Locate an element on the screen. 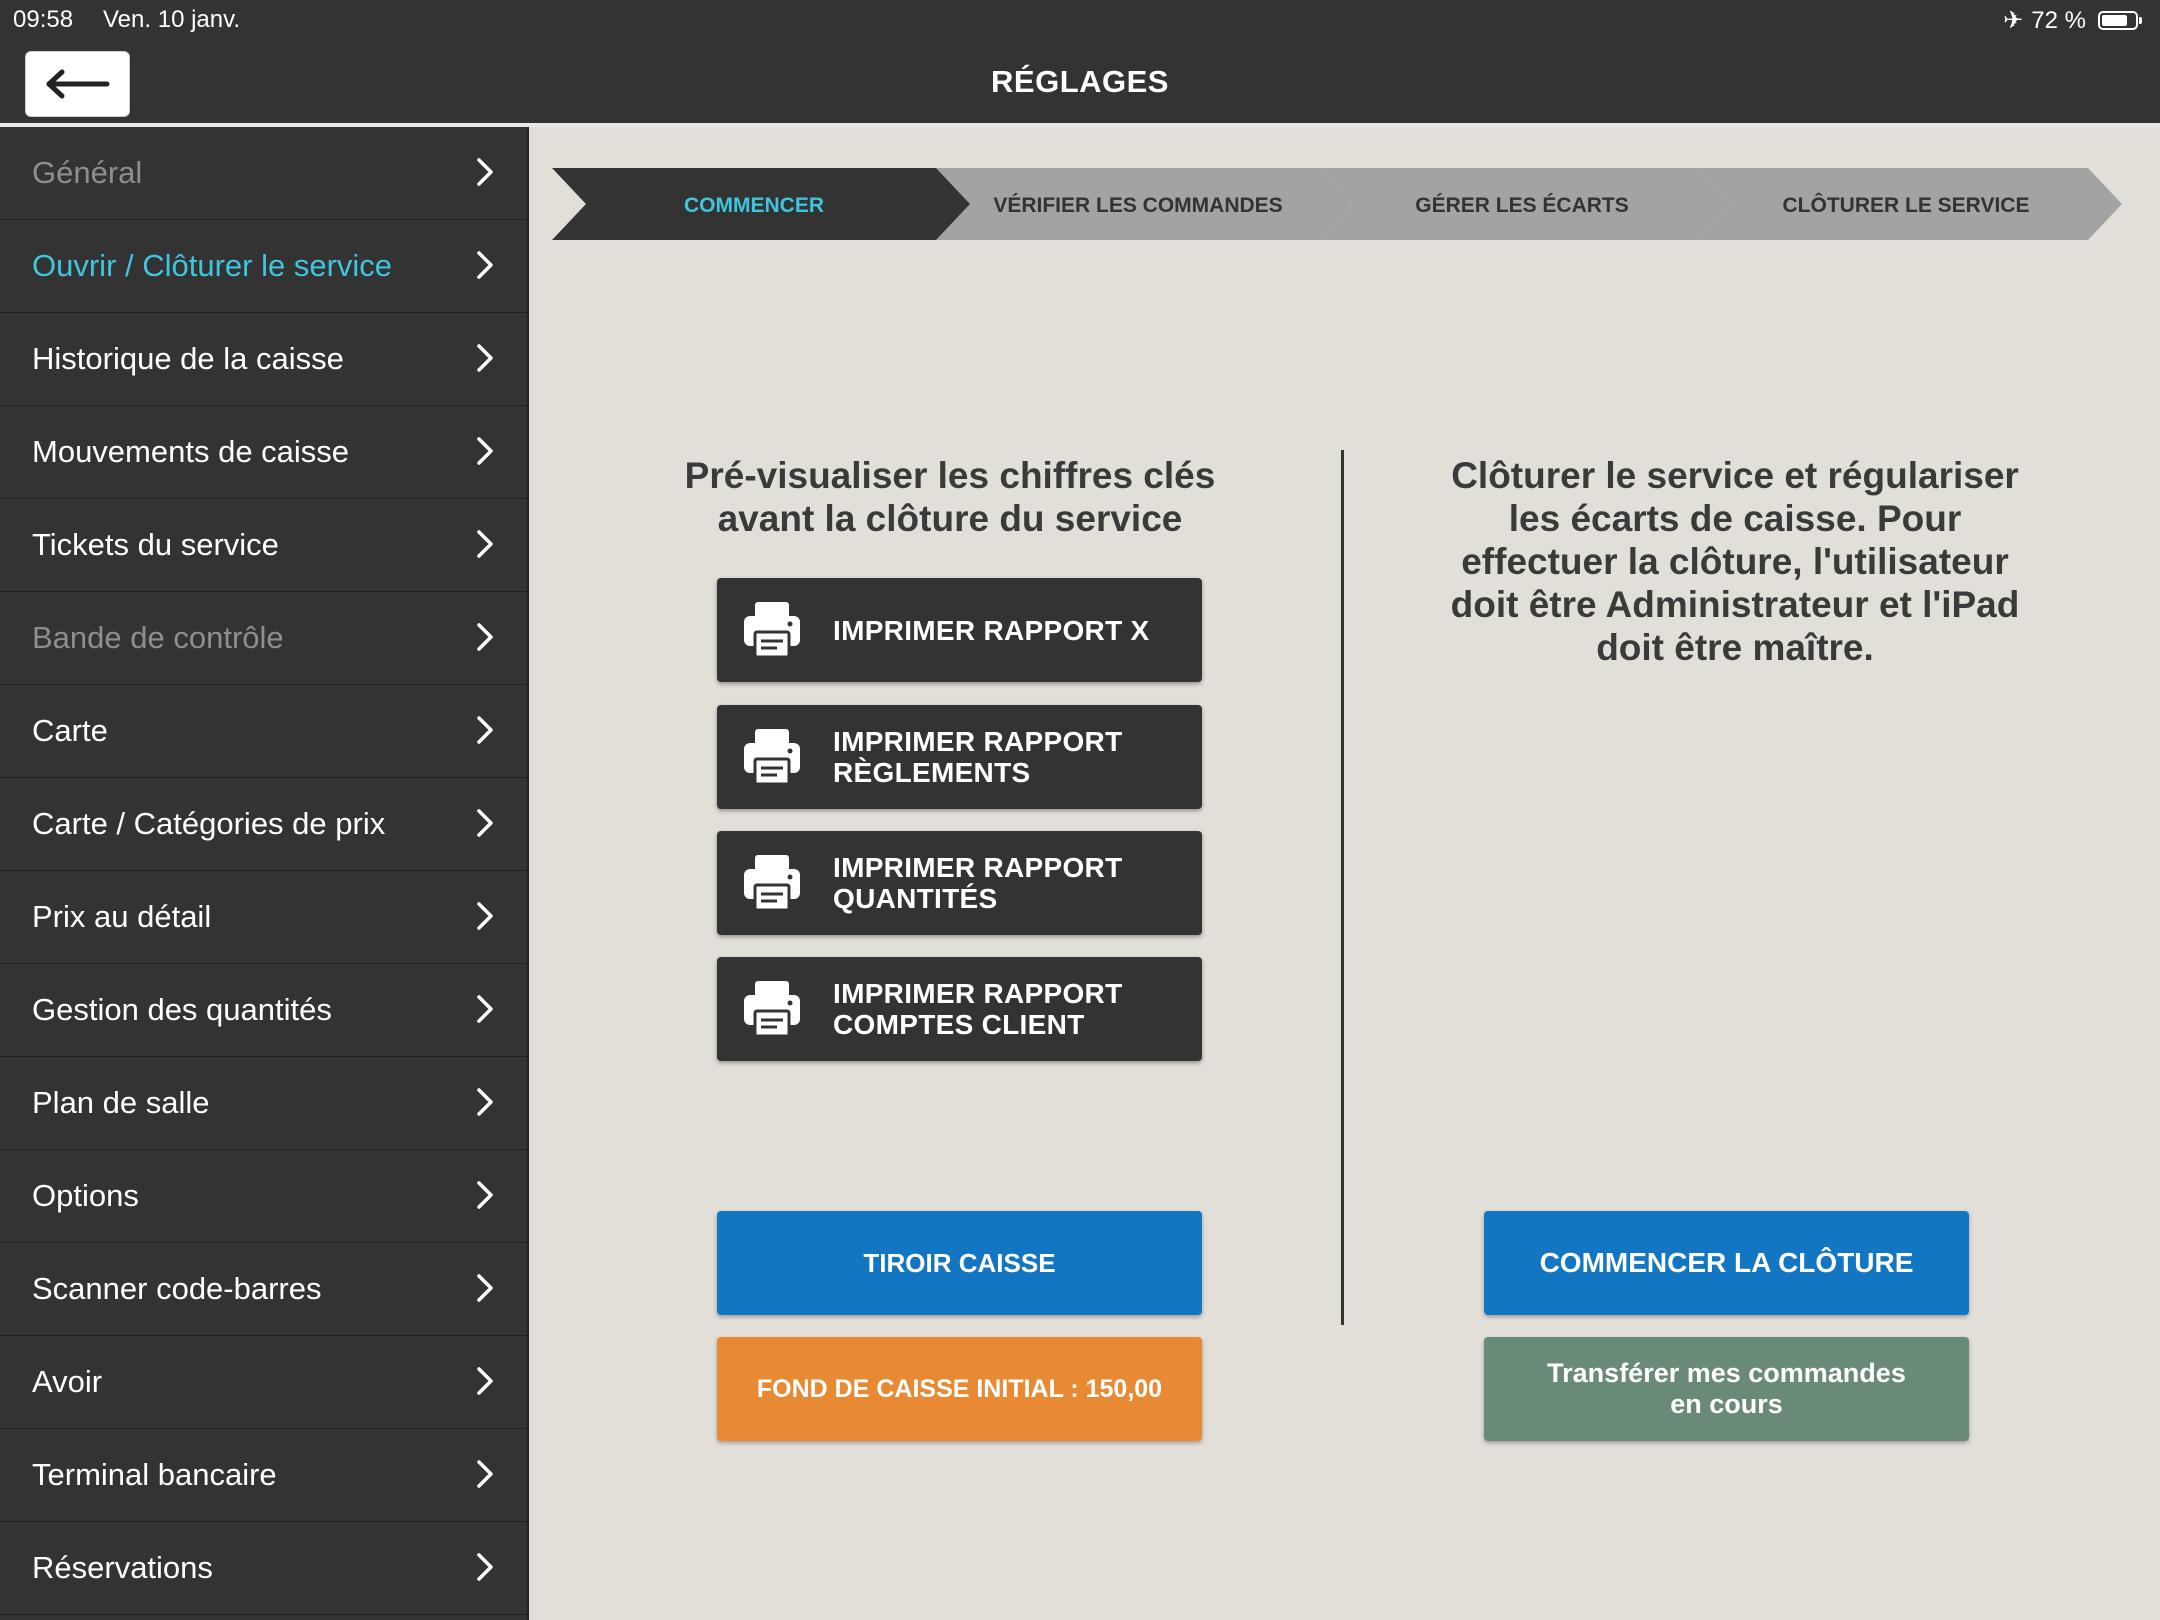 This screenshot has width=2160, height=1620. print-report-label: IMPRIMER RAPPORT COMPTES CLIENT is located at coordinates (978, 1009).